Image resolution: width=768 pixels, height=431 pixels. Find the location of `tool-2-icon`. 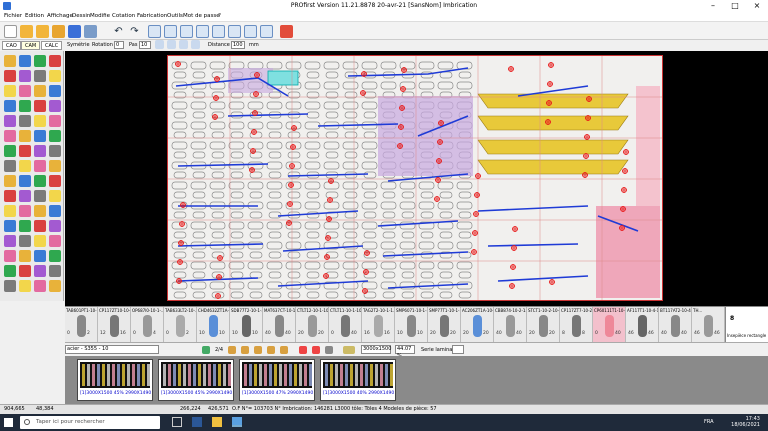

tool-2-icon is located at coordinates (245, 350).